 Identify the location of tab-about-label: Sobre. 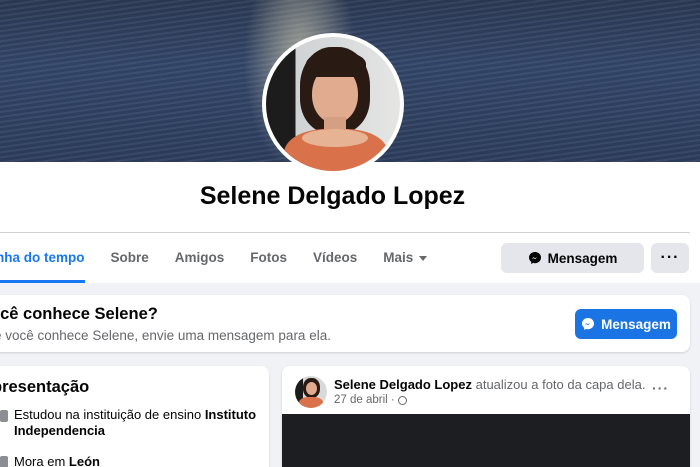
(129, 257).